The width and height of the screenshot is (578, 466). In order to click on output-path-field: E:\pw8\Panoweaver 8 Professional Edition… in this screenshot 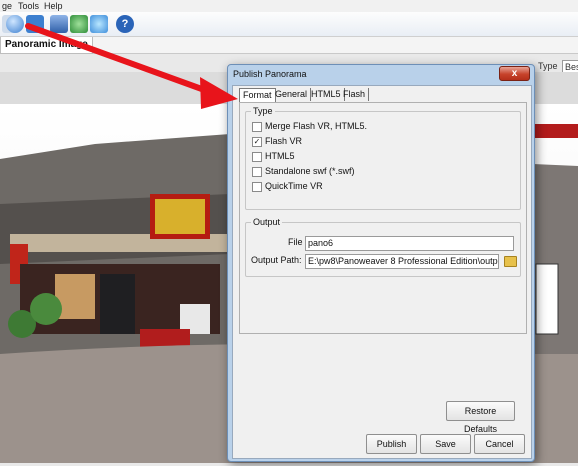, I will do `click(402, 261)`.